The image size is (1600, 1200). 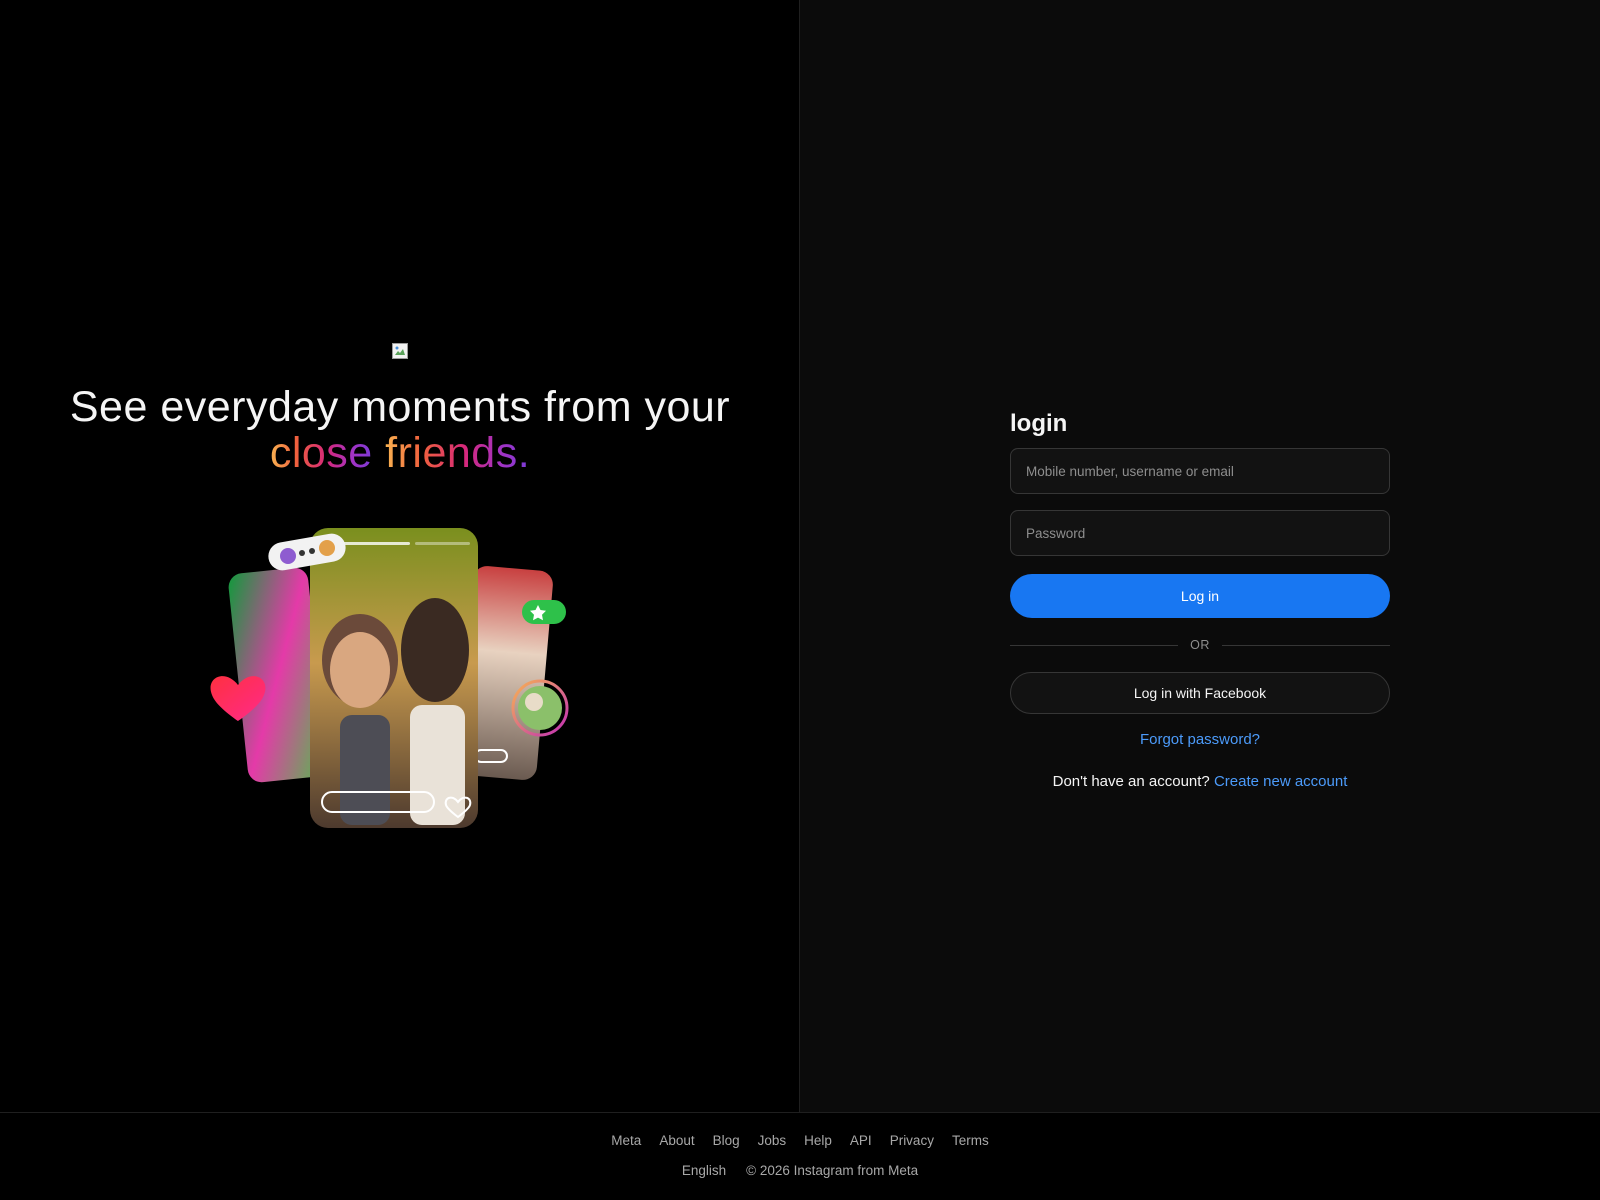 What do you see at coordinates (1200, 740) in the screenshot?
I see `forgot-password-link: Forgot password?` at bounding box center [1200, 740].